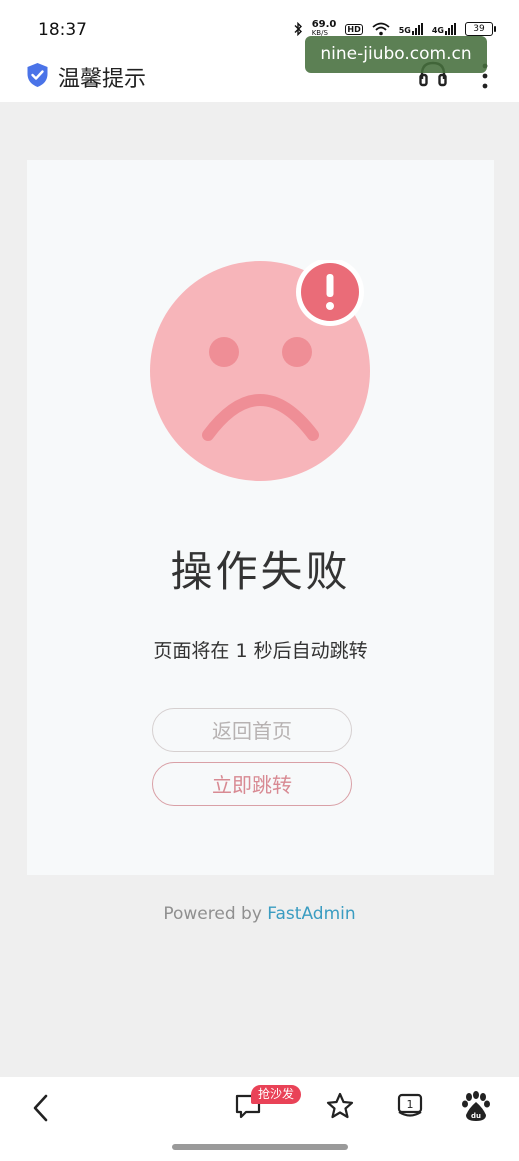 The image size is (519, 1161). What do you see at coordinates (330, 293) in the screenshot?
I see `alert-badge-icon` at bounding box center [330, 293].